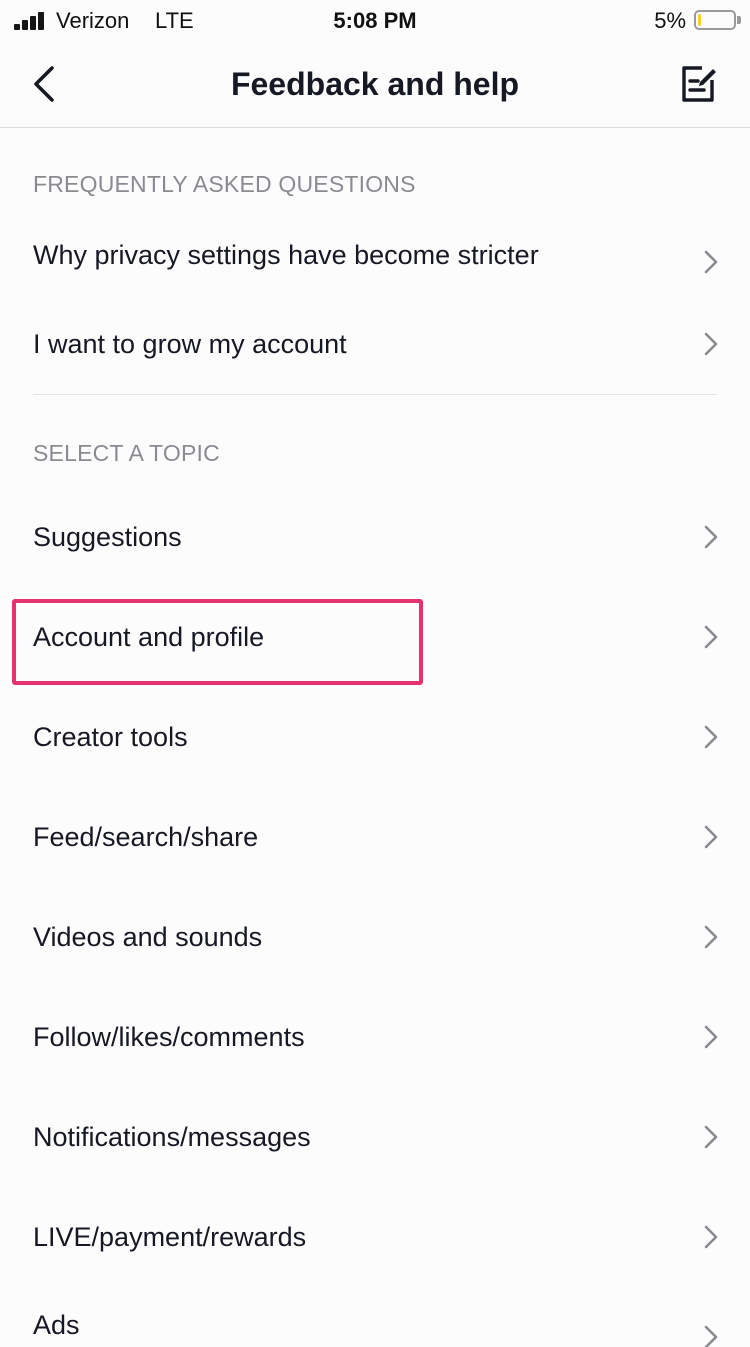 Image resolution: width=750 pixels, height=1347 pixels. What do you see at coordinates (375, 1037) in the screenshot?
I see `topic-item-follow-likes-comments: Follow/likes/comments` at bounding box center [375, 1037].